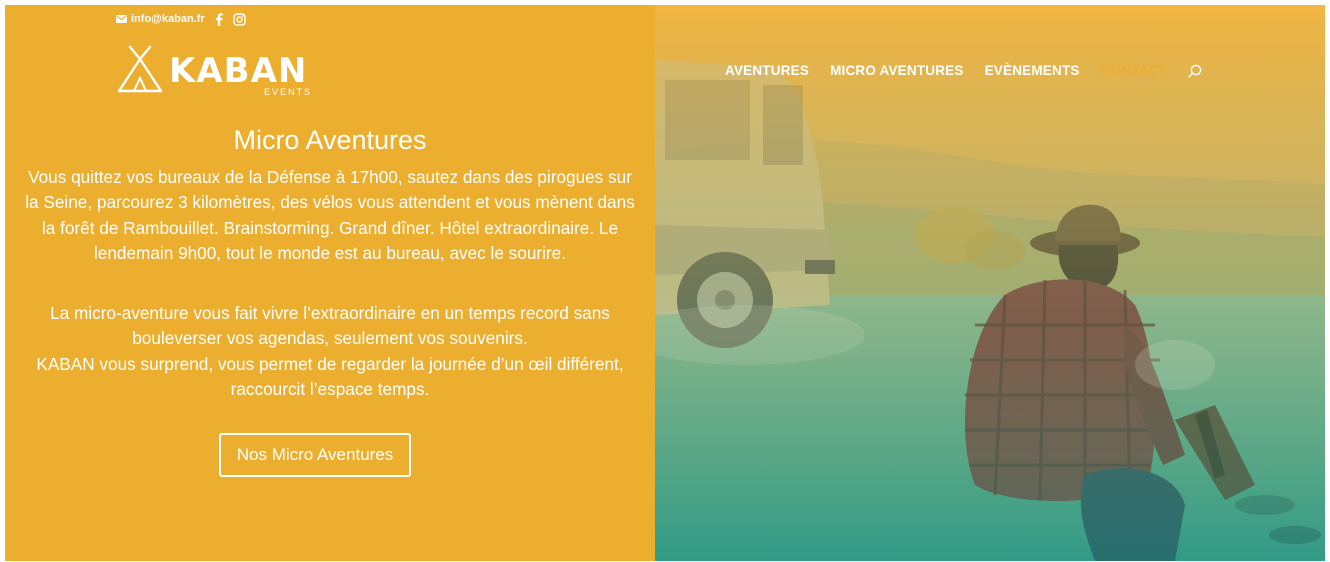 Image resolution: width=1330 pixels, height=562 pixels. I want to click on email-link: info@kaban.fr, so click(160, 19).